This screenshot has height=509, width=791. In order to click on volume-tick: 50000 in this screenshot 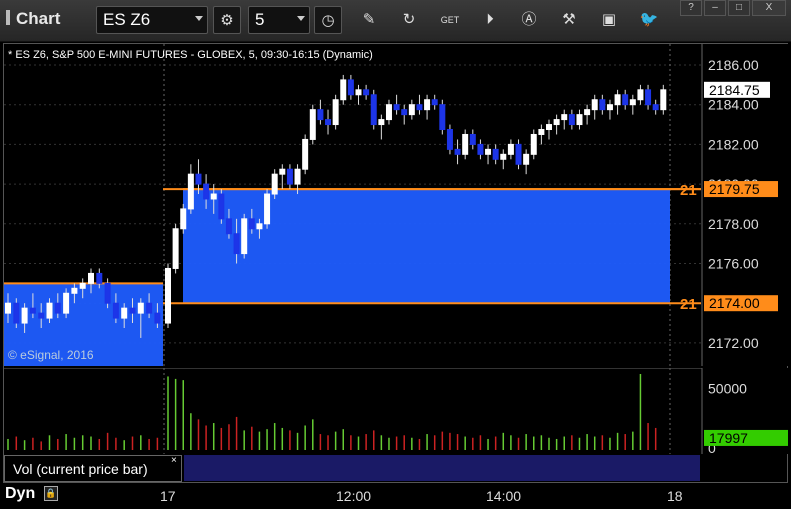, I will do `click(727, 389)`.